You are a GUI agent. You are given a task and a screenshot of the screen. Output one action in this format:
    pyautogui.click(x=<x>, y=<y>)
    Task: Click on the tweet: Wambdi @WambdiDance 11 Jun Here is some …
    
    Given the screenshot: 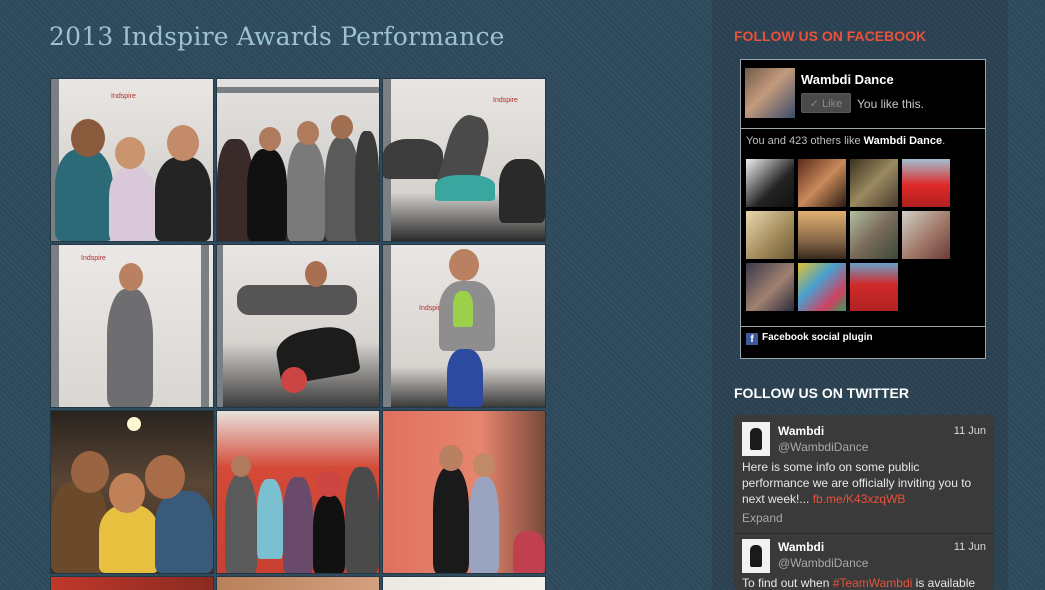 What is the action you would take?
    pyautogui.click(x=864, y=475)
    